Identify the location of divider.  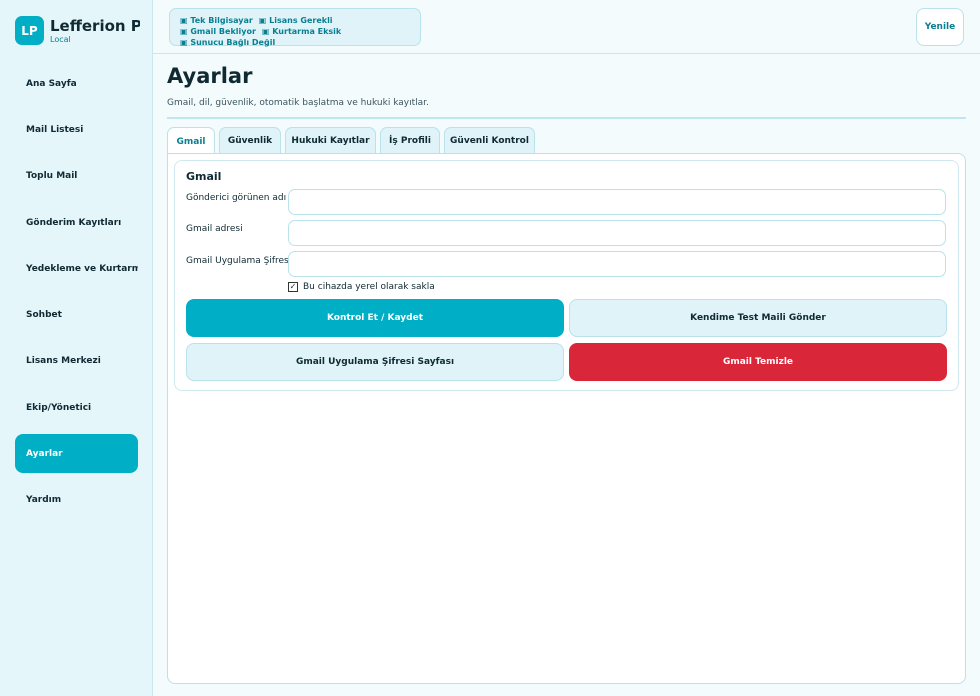
(566, 118).